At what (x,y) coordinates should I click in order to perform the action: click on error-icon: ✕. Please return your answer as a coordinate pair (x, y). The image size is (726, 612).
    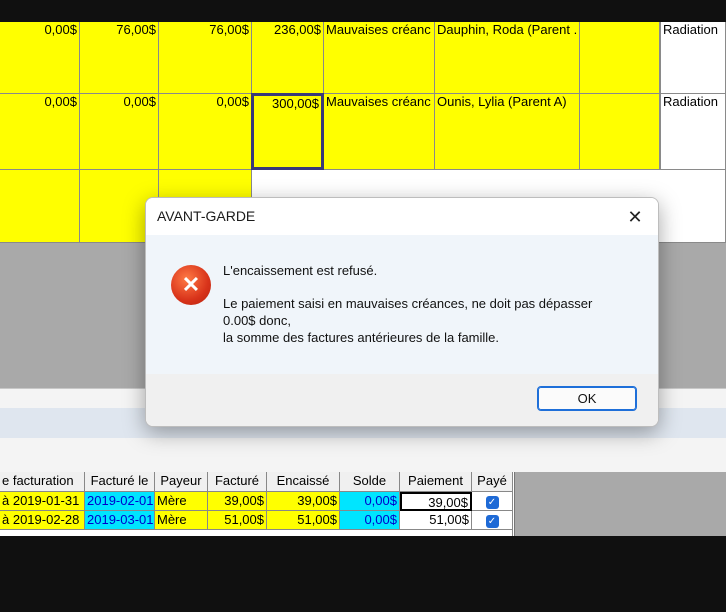
    Looking at the image, I should click on (191, 285).